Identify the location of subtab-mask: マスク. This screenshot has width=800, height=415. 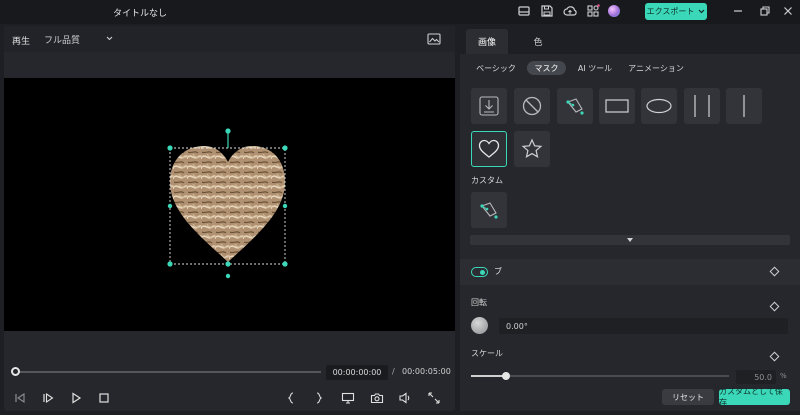
(546, 68).